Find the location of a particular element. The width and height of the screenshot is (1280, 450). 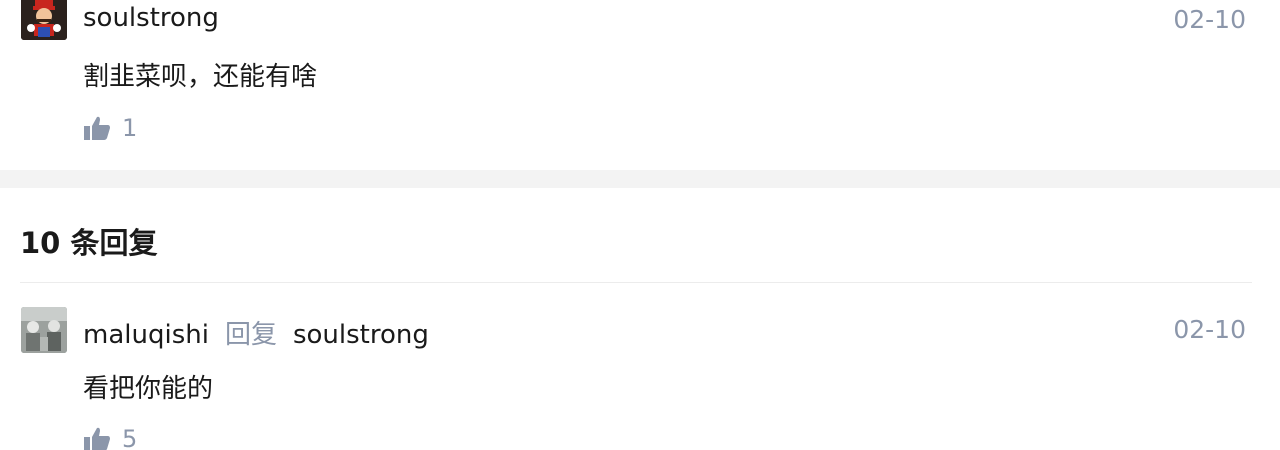

reply-date: 02-10 is located at coordinates (1209, 329).